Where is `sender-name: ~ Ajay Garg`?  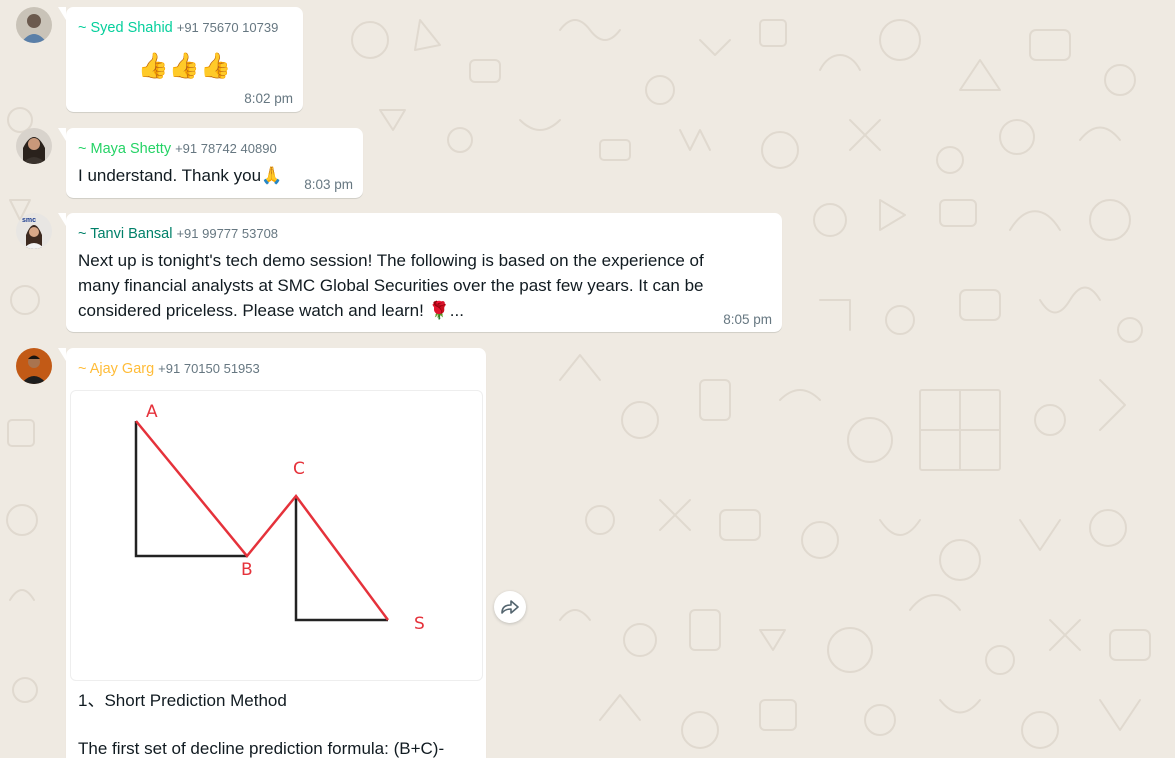
sender-name: ~ Ajay Garg is located at coordinates (116, 369).